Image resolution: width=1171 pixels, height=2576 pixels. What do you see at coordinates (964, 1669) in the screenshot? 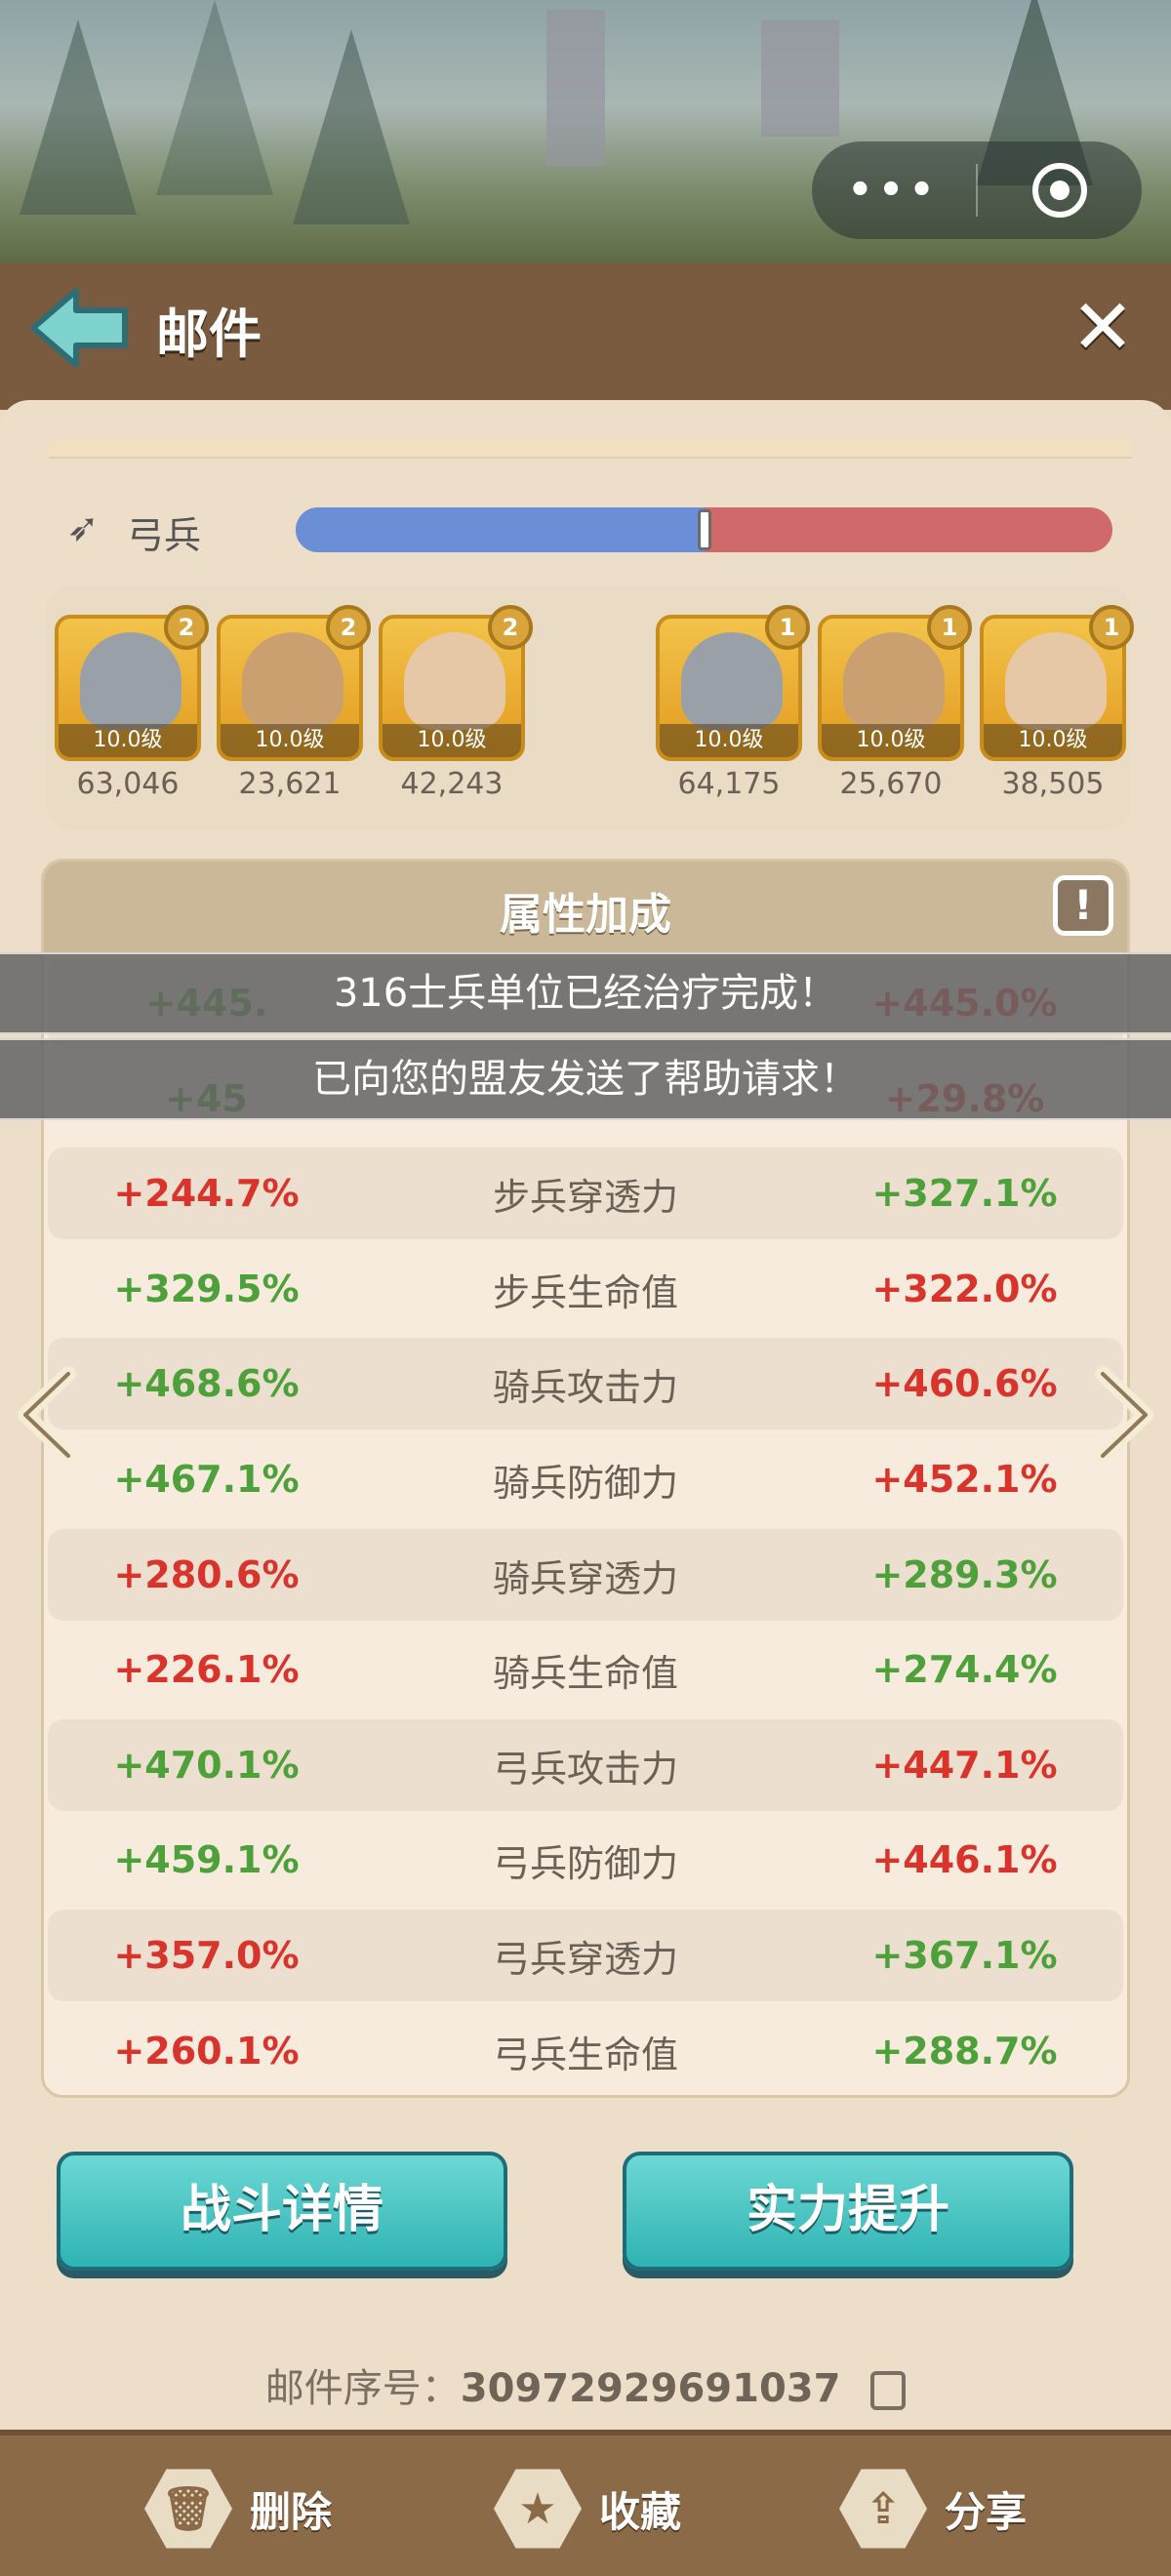
I see `attribute-right-value: +274.4%` at bounding box center [964, 1669].